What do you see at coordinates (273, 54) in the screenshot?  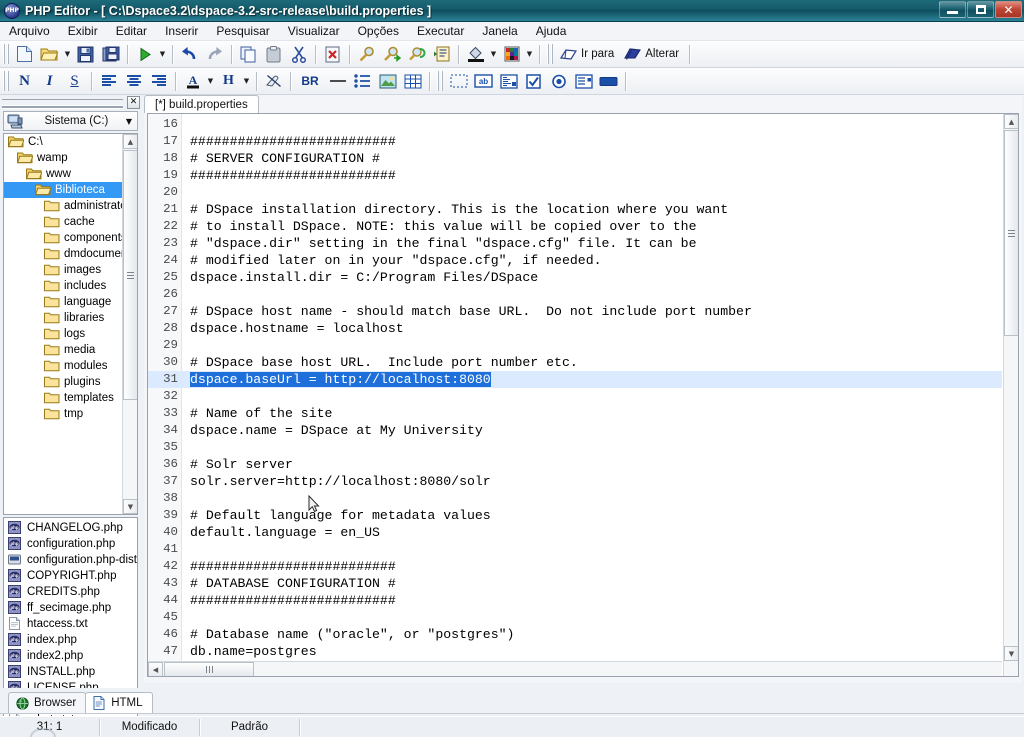 I see `paste-icon` at bounding box center [273, 54].